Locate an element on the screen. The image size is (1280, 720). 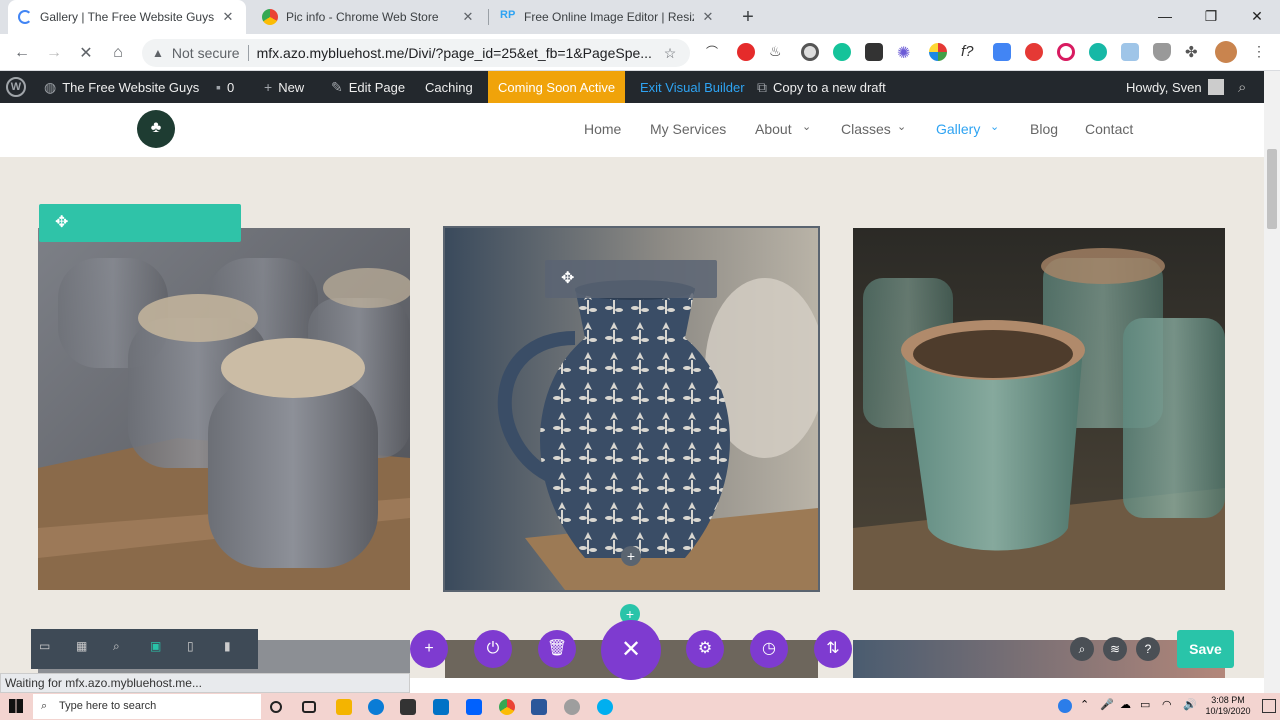
circle-ext-icon is located at coordinates (810, 52).